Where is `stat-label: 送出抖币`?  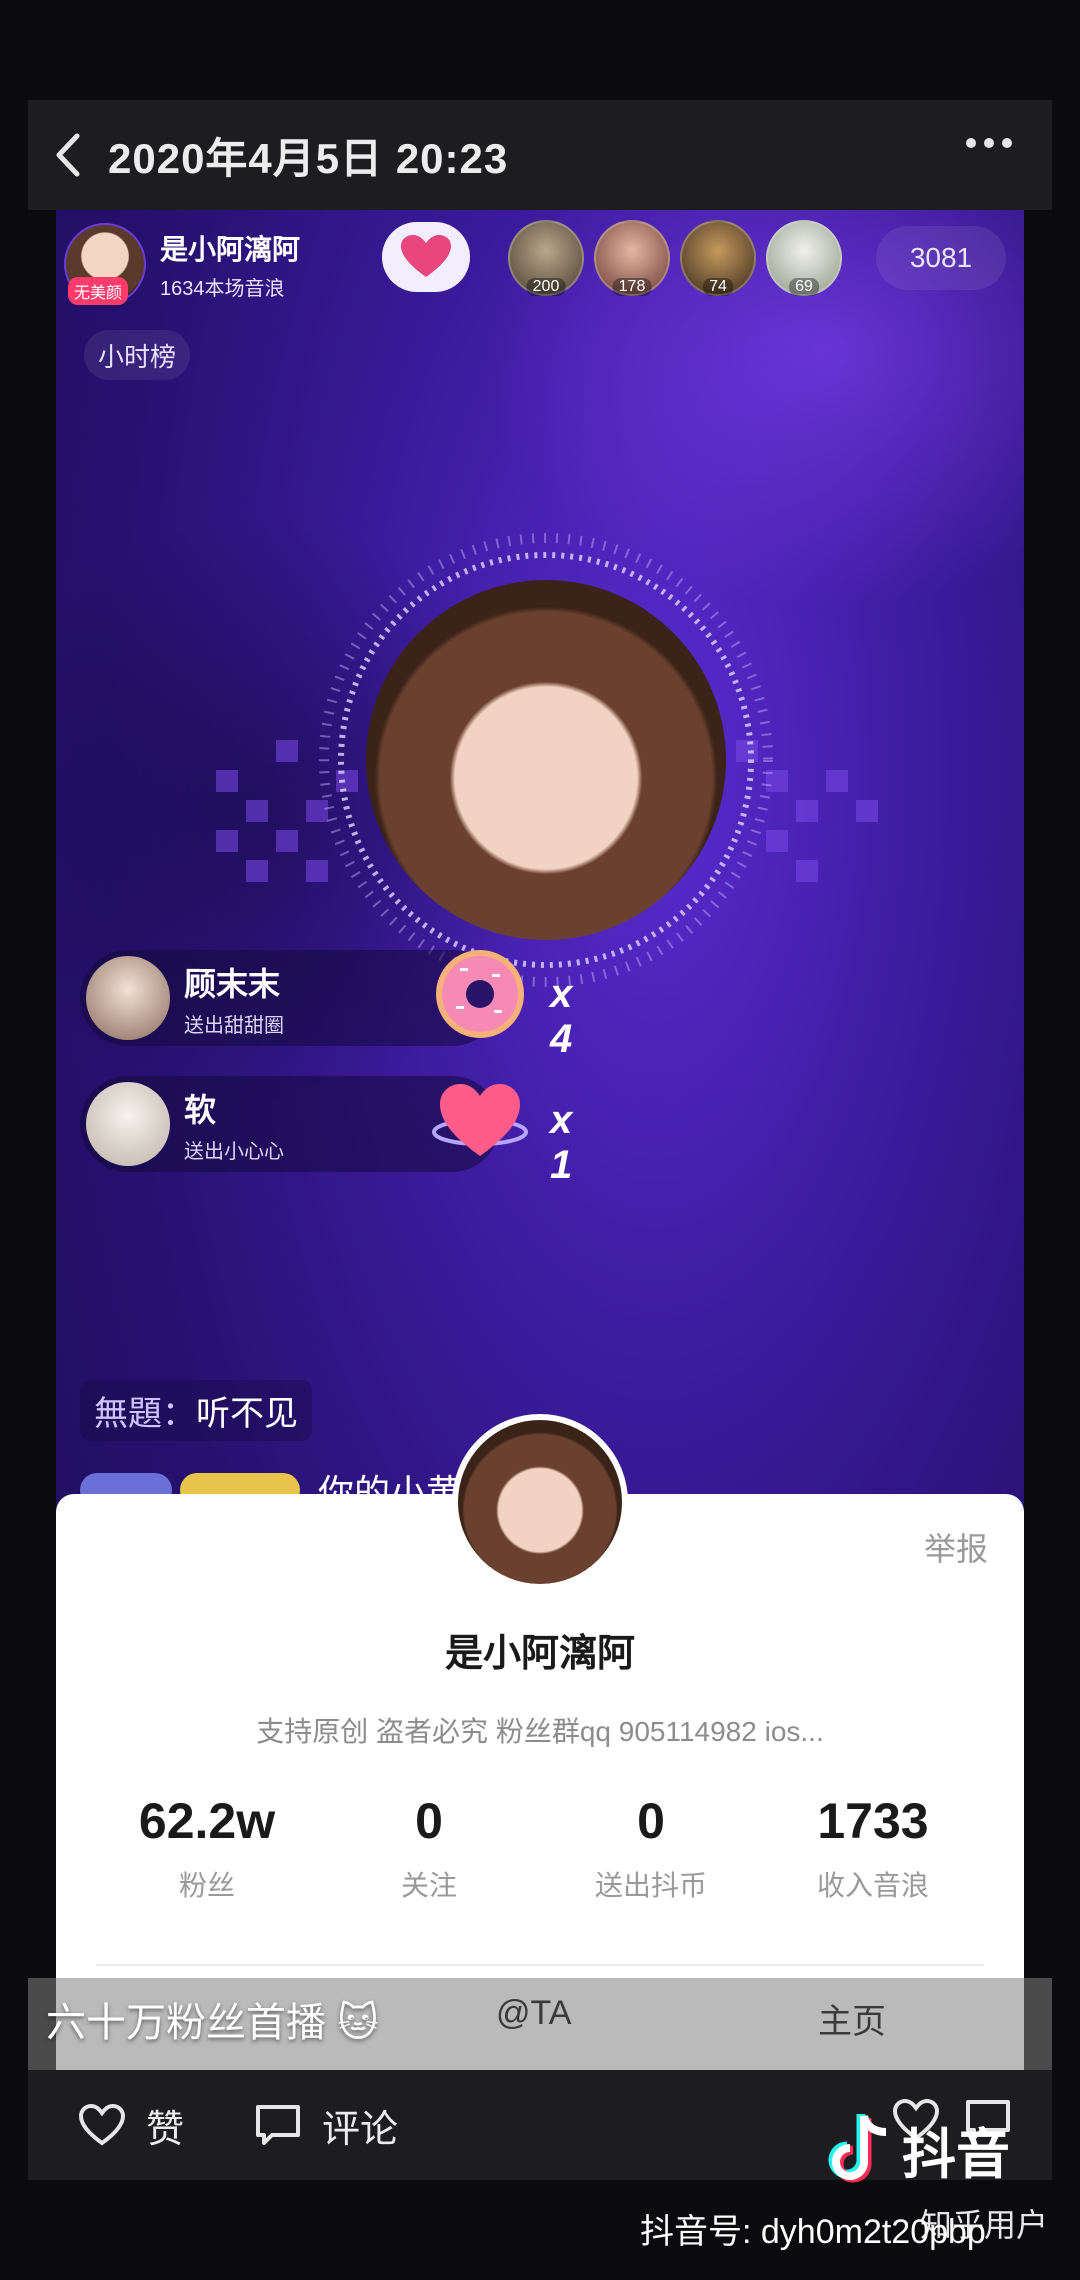 stat-label: 送出抖币 is located at coordinates (650, 1885).